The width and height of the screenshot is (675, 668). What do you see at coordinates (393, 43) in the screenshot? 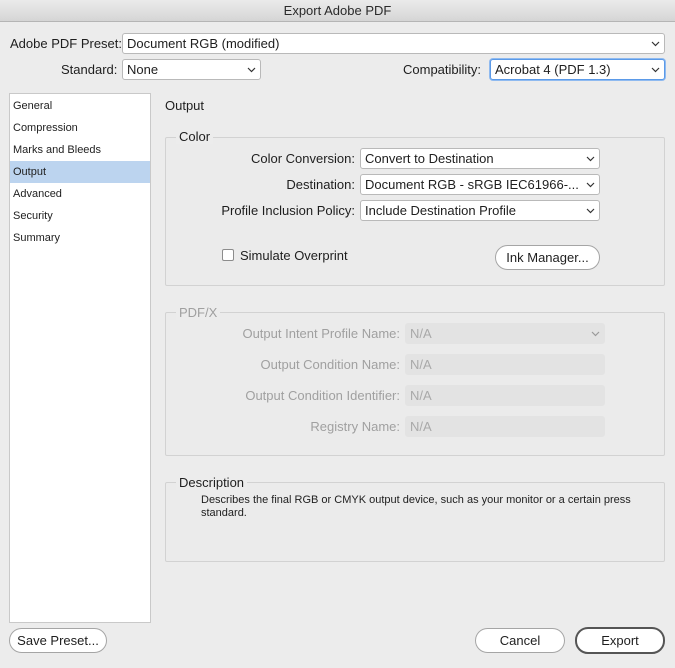
I see `preset-select: Document RGB (modified)` at bounding box center [393, 43].